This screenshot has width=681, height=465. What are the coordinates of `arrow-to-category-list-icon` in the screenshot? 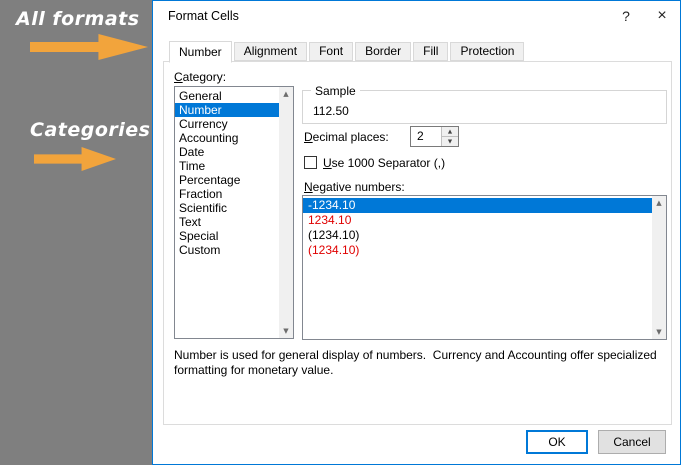 It's located at (75, 159).